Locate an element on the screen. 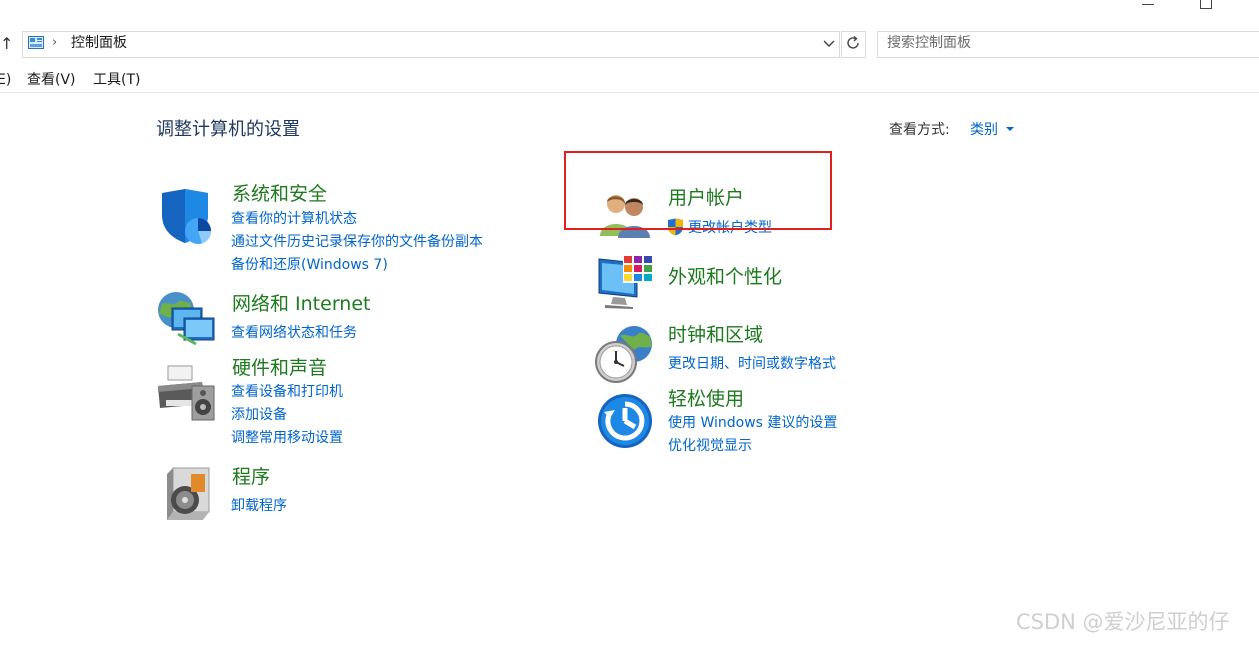  clock-globe-icon is located at coordinates (626, 354).